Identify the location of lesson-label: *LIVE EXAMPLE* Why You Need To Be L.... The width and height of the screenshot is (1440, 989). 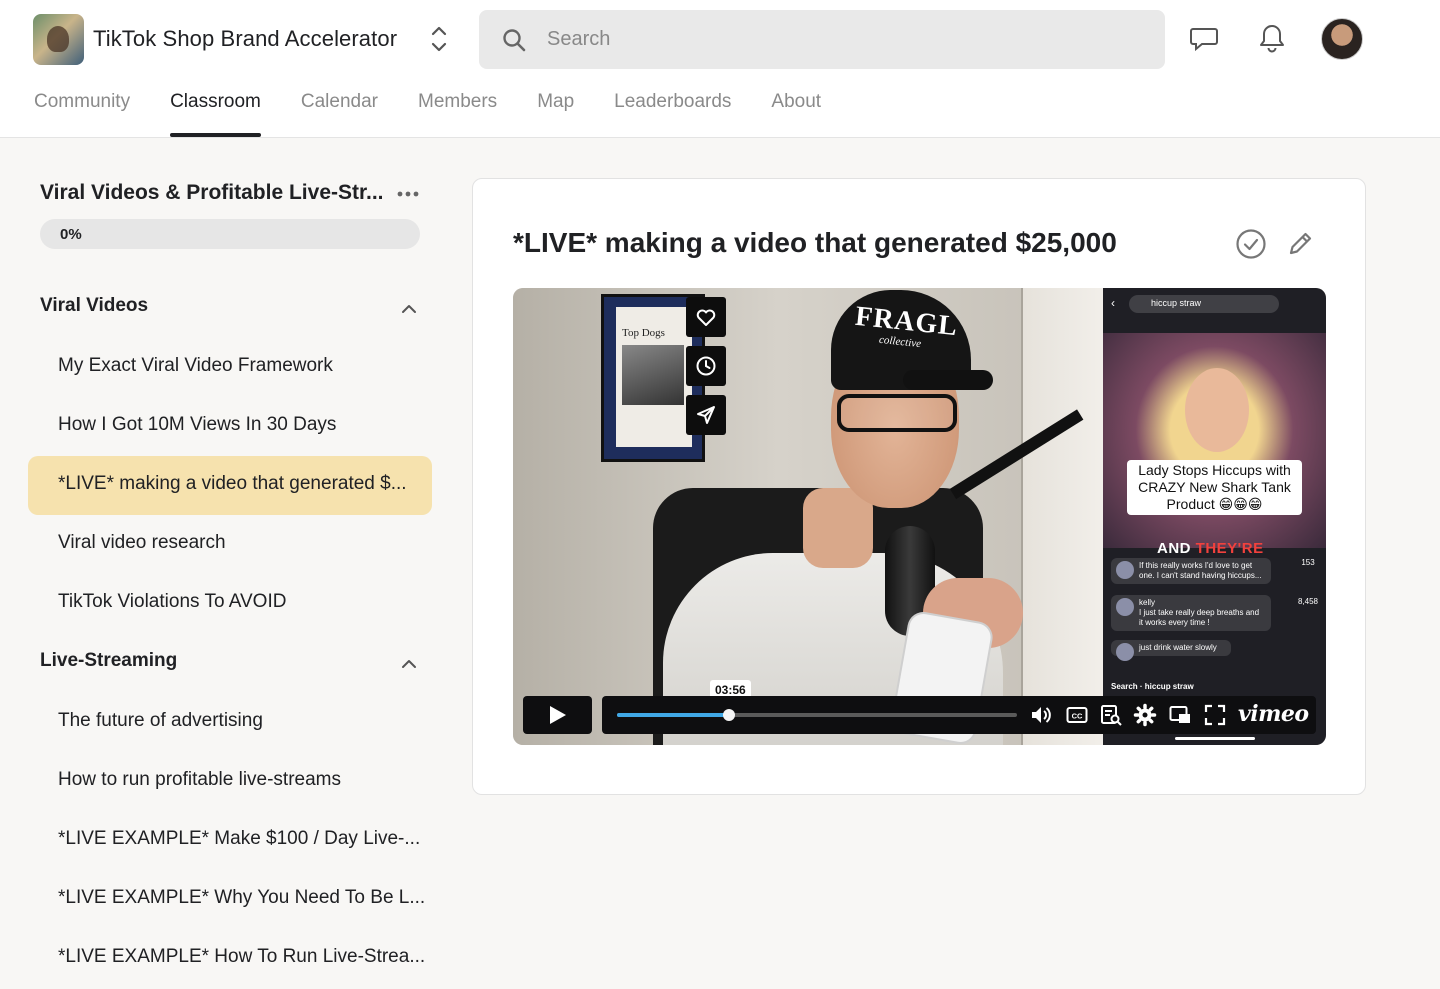
(242, 897).